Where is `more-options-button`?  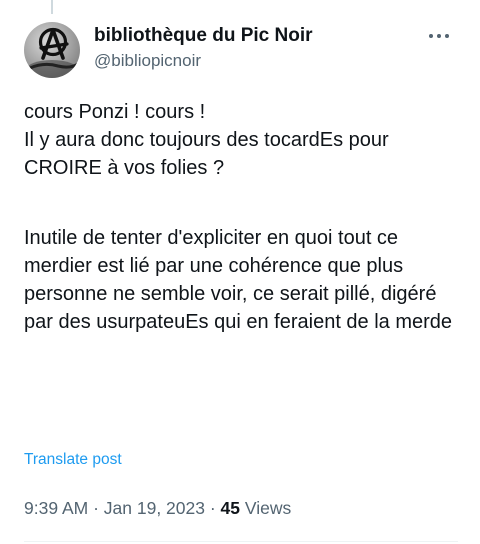
more-options-button is located at coordinates (439, 36).